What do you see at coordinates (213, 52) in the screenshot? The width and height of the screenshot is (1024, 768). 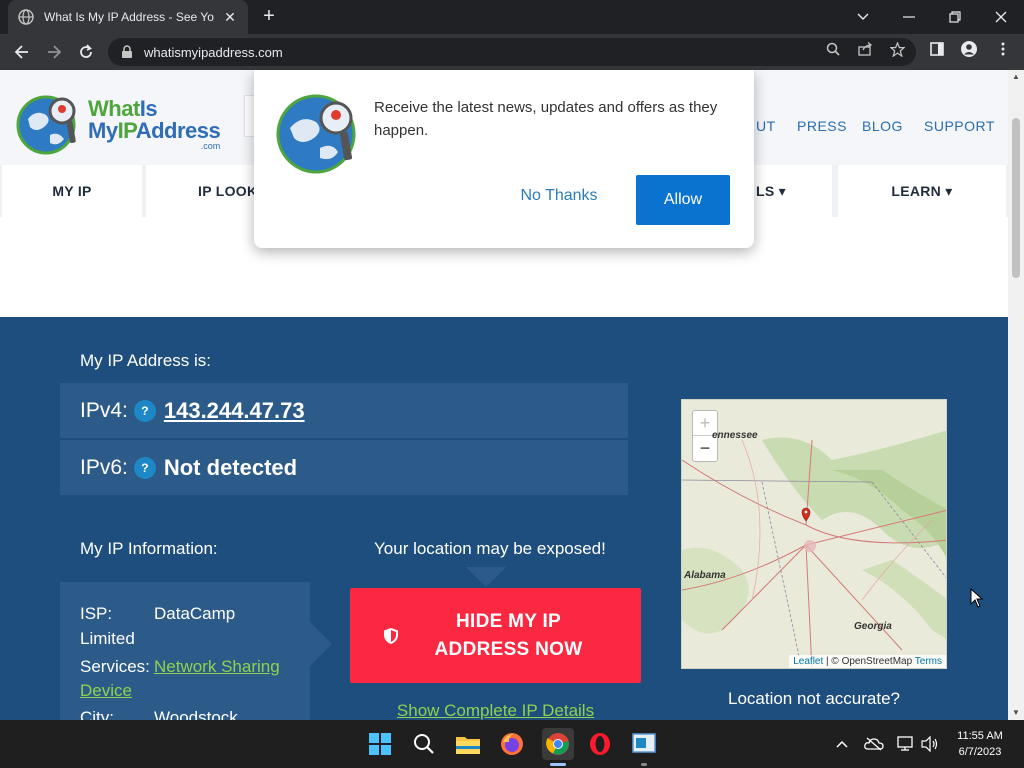 I see `url-text: whatismyipaddress.com` at bounding box center [213, 52].